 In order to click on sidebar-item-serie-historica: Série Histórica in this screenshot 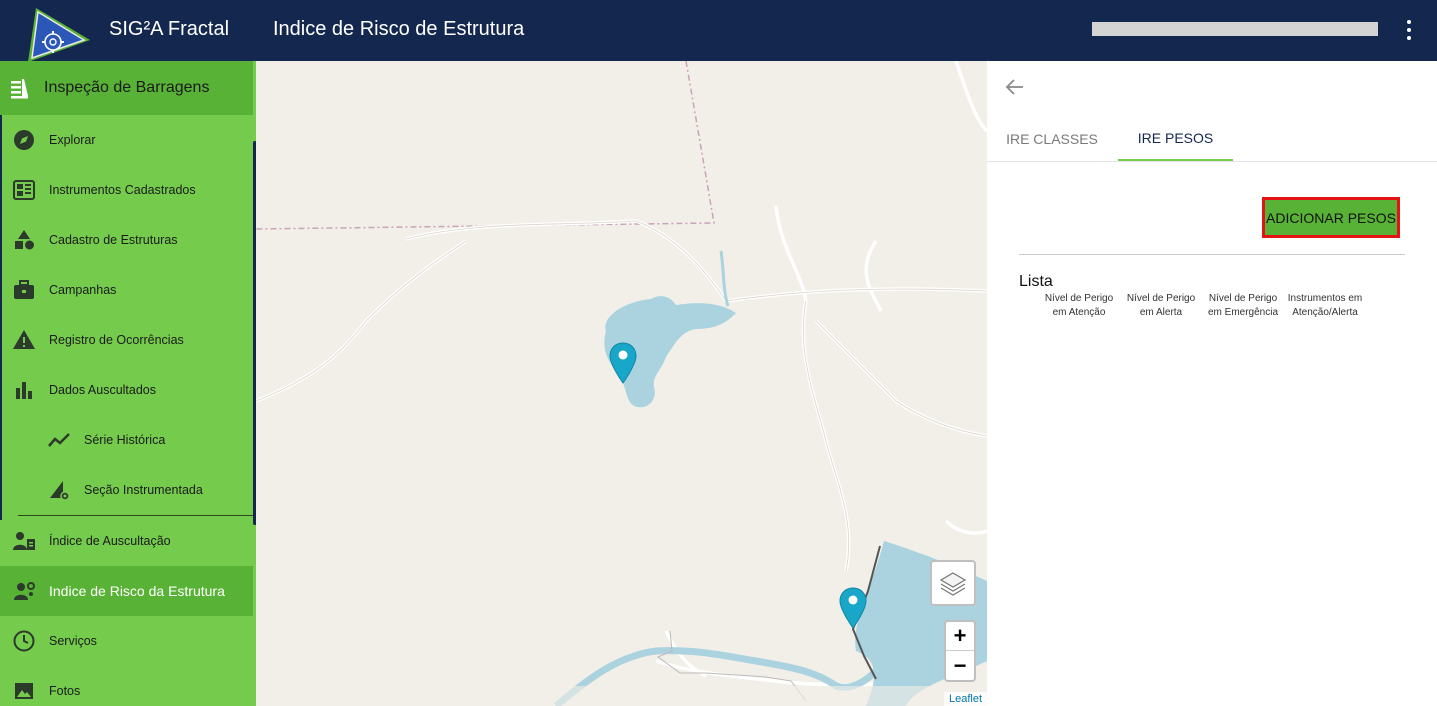, I will do `click(126, 440)`.